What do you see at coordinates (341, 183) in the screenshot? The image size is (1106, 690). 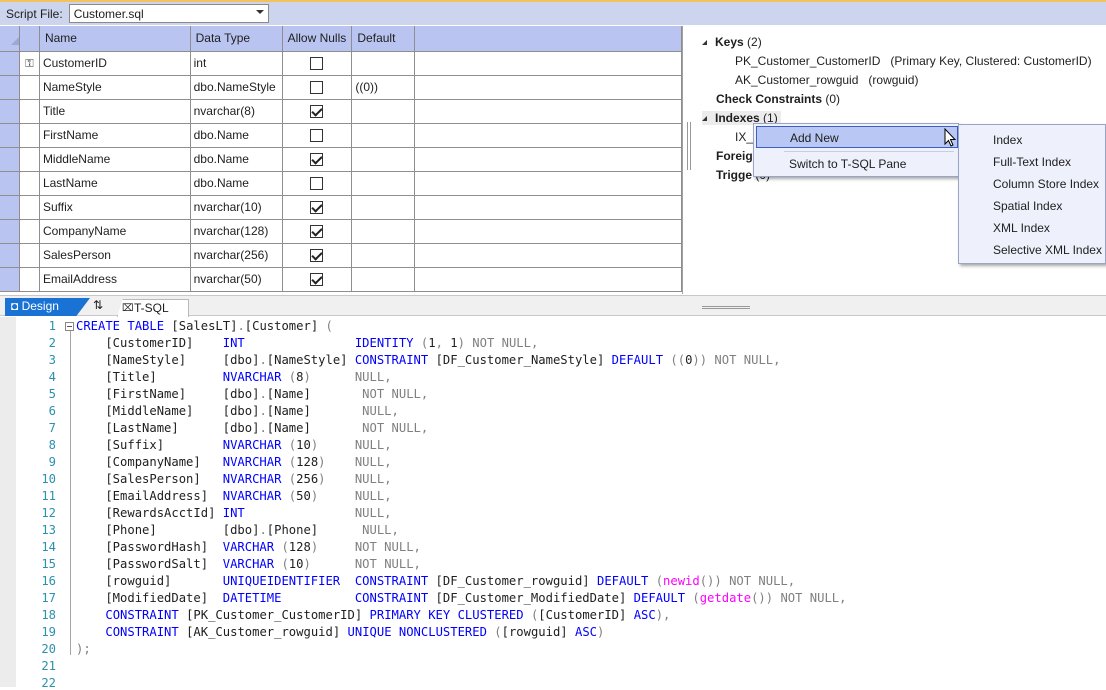 I see `table-row: LastName dbo.Name` at bounding box center [341, 183].